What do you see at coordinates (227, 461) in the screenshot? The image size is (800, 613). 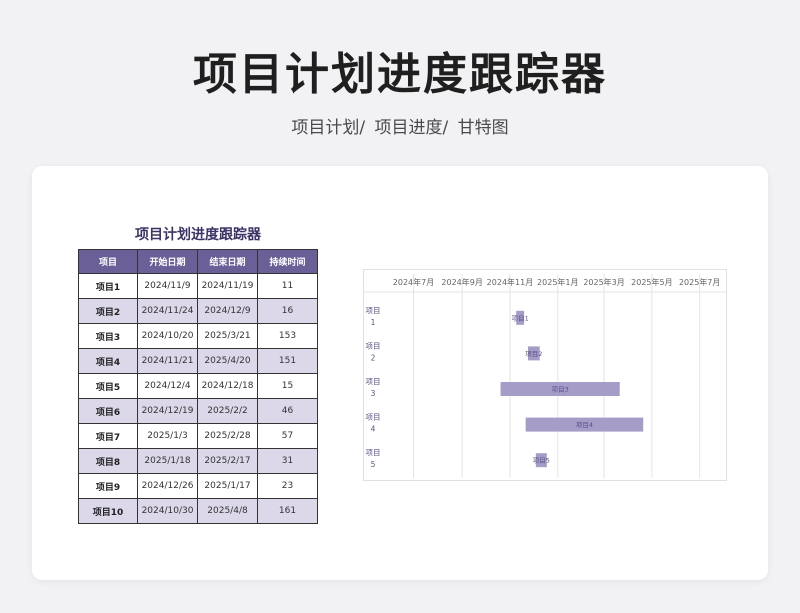 I see `cell-end: 2025/2/17` at bounding box center [227, 461].